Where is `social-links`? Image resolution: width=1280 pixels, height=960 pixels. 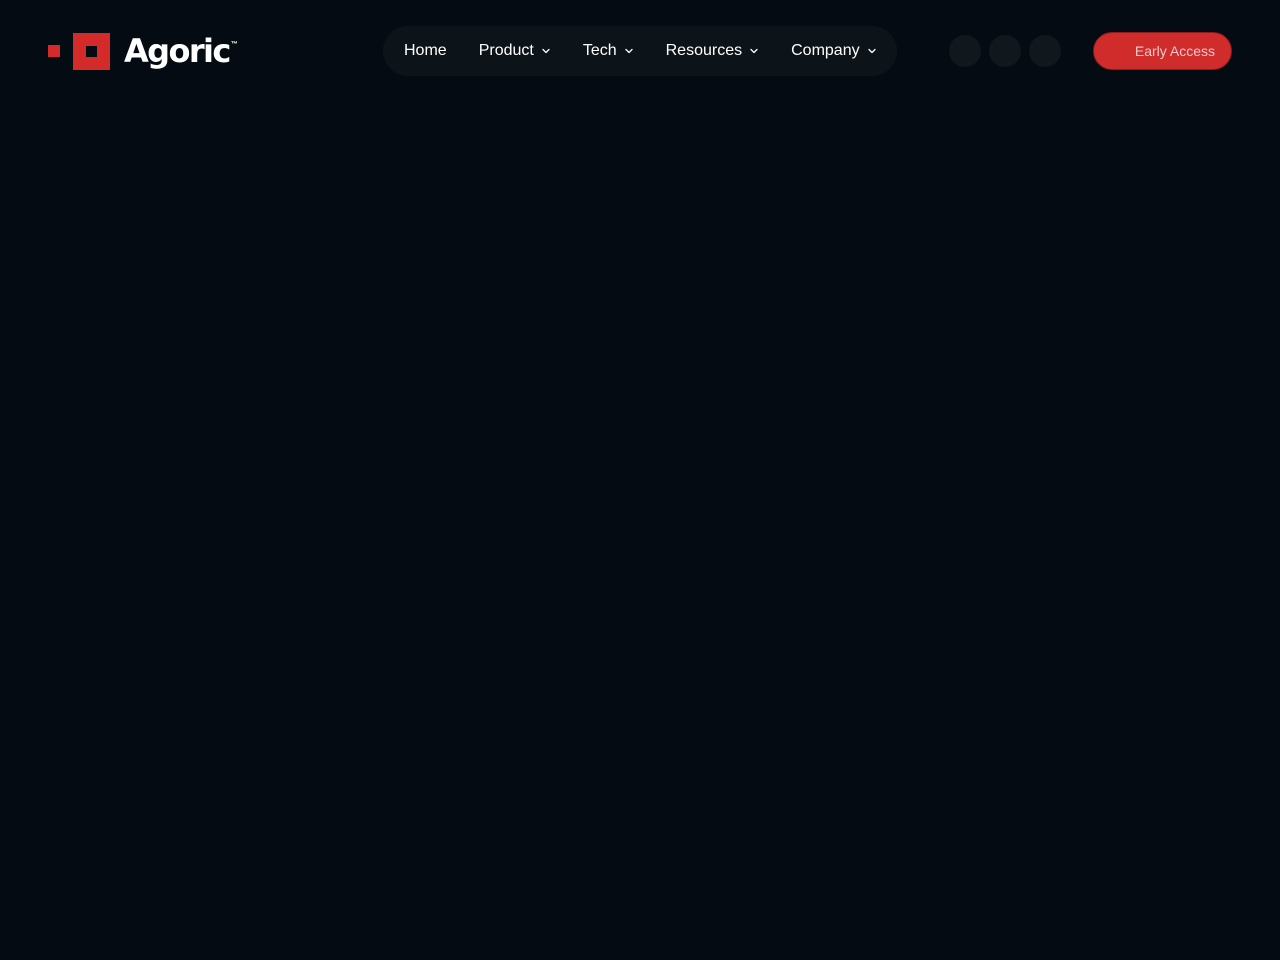 social-links is located at coordinates (1009, 51).